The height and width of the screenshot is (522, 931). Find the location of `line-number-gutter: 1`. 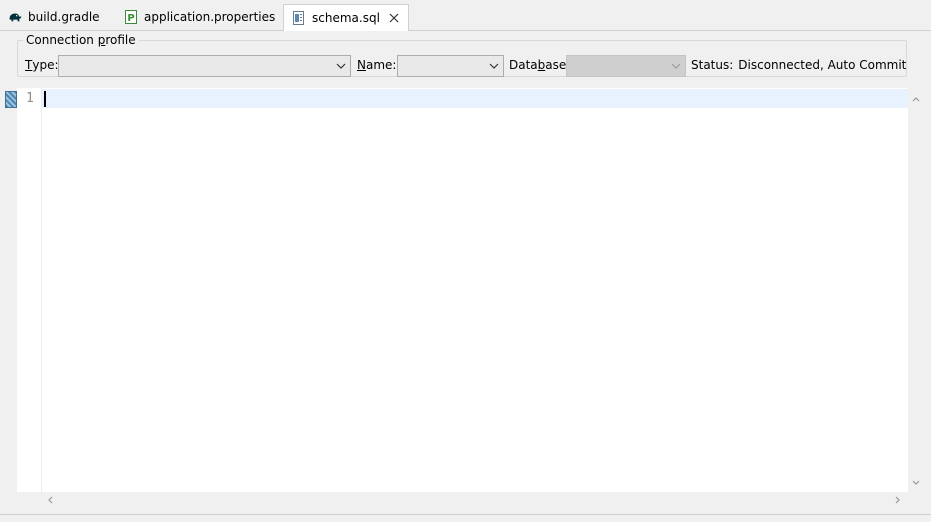

line-number-gutter: 1 is located at coordinates (29, 290).